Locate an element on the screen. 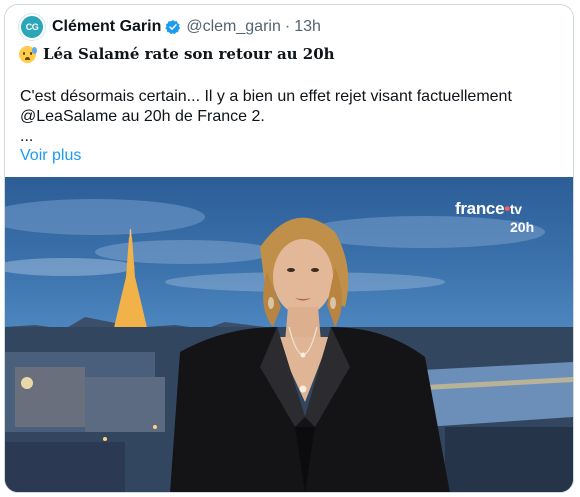 Image resolution: width=580 pixels, height=497 pixels. tweet-header: CG Clément Garin @clem_garin · 13h is located at coordinates (170, 27).